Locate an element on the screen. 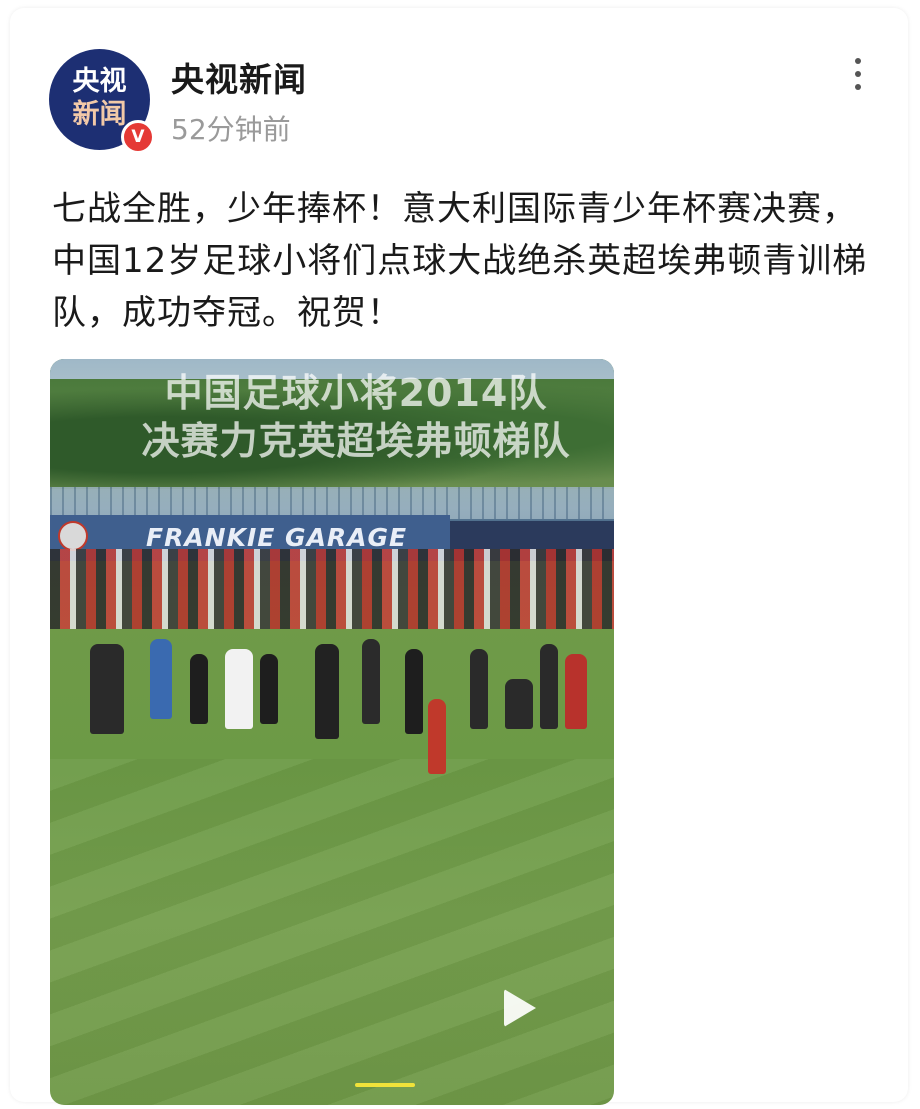 This screenshot has height=1109, width=920. video-crowd is located at coordinates (332, 589).